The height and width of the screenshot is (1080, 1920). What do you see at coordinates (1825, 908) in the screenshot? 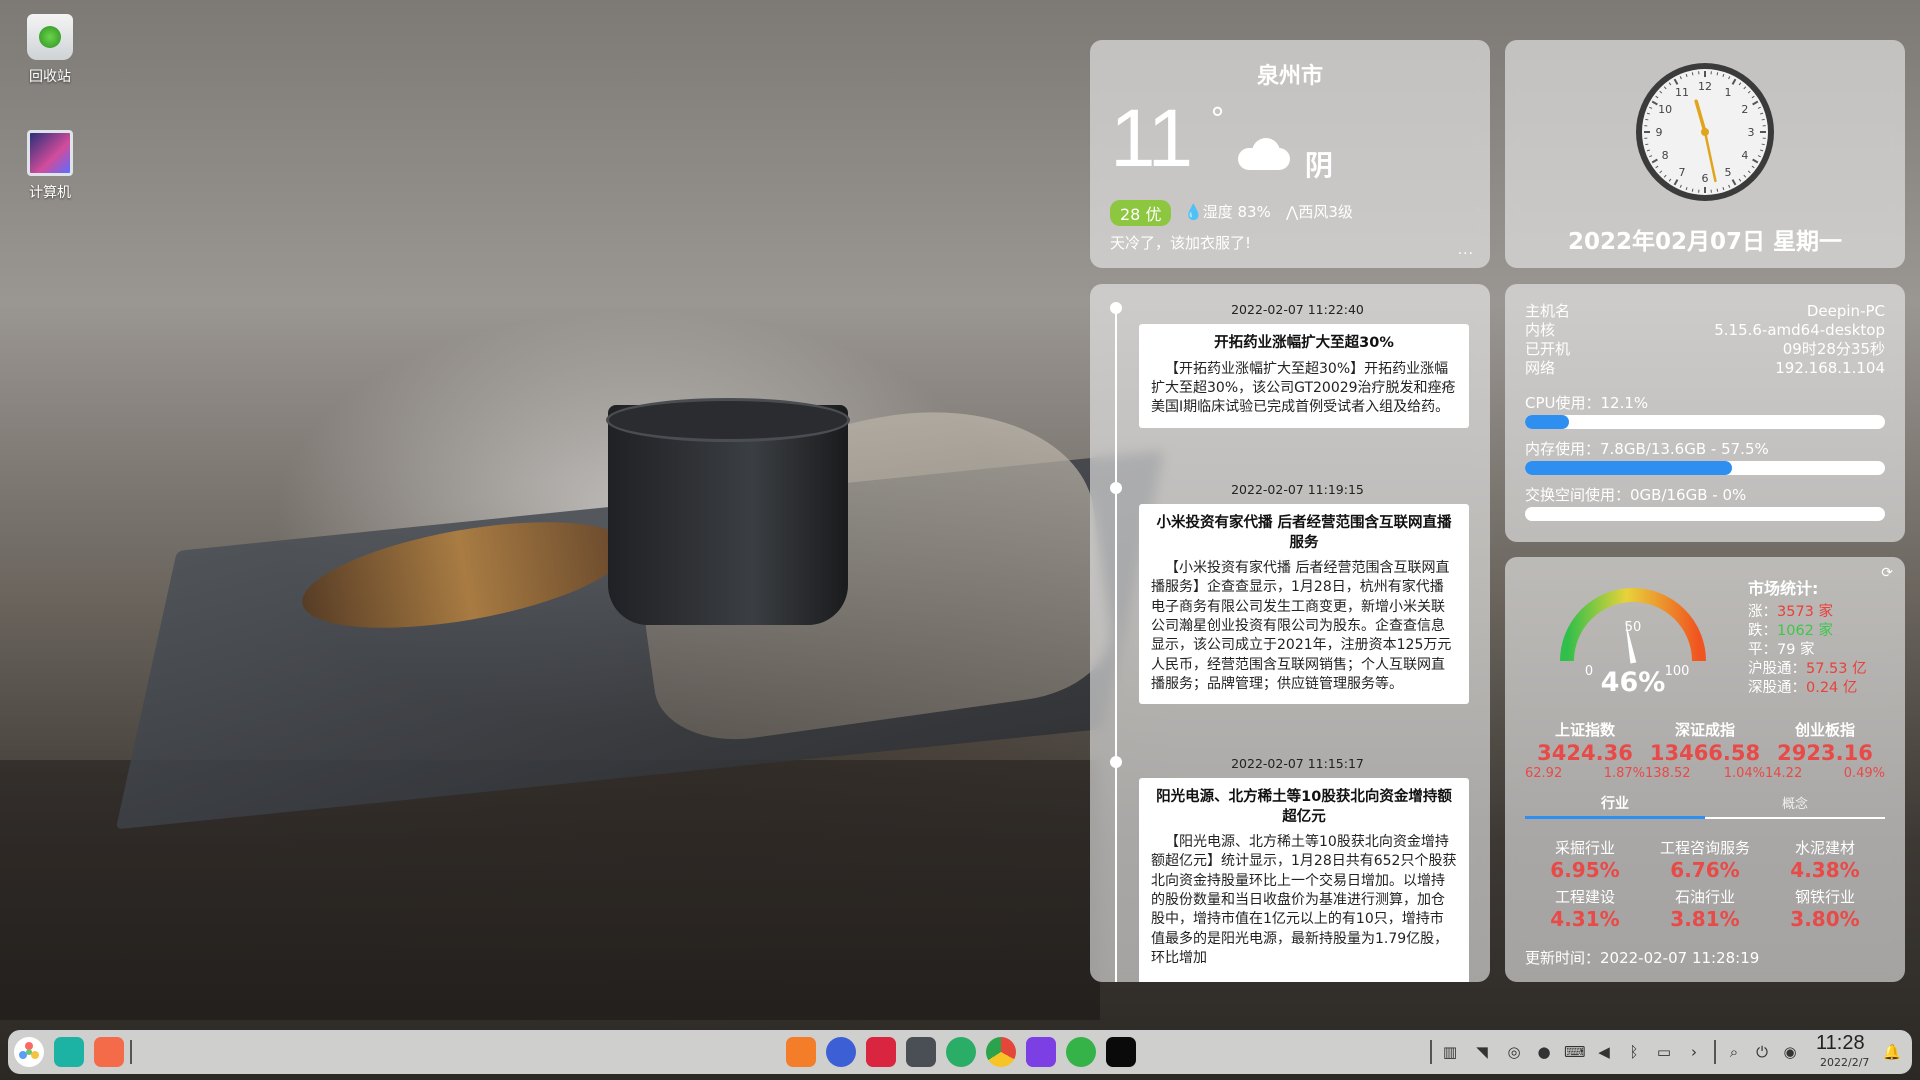
I see `industry-item: 钢铁行业 3.80%` at bounding box center [1825, 908].